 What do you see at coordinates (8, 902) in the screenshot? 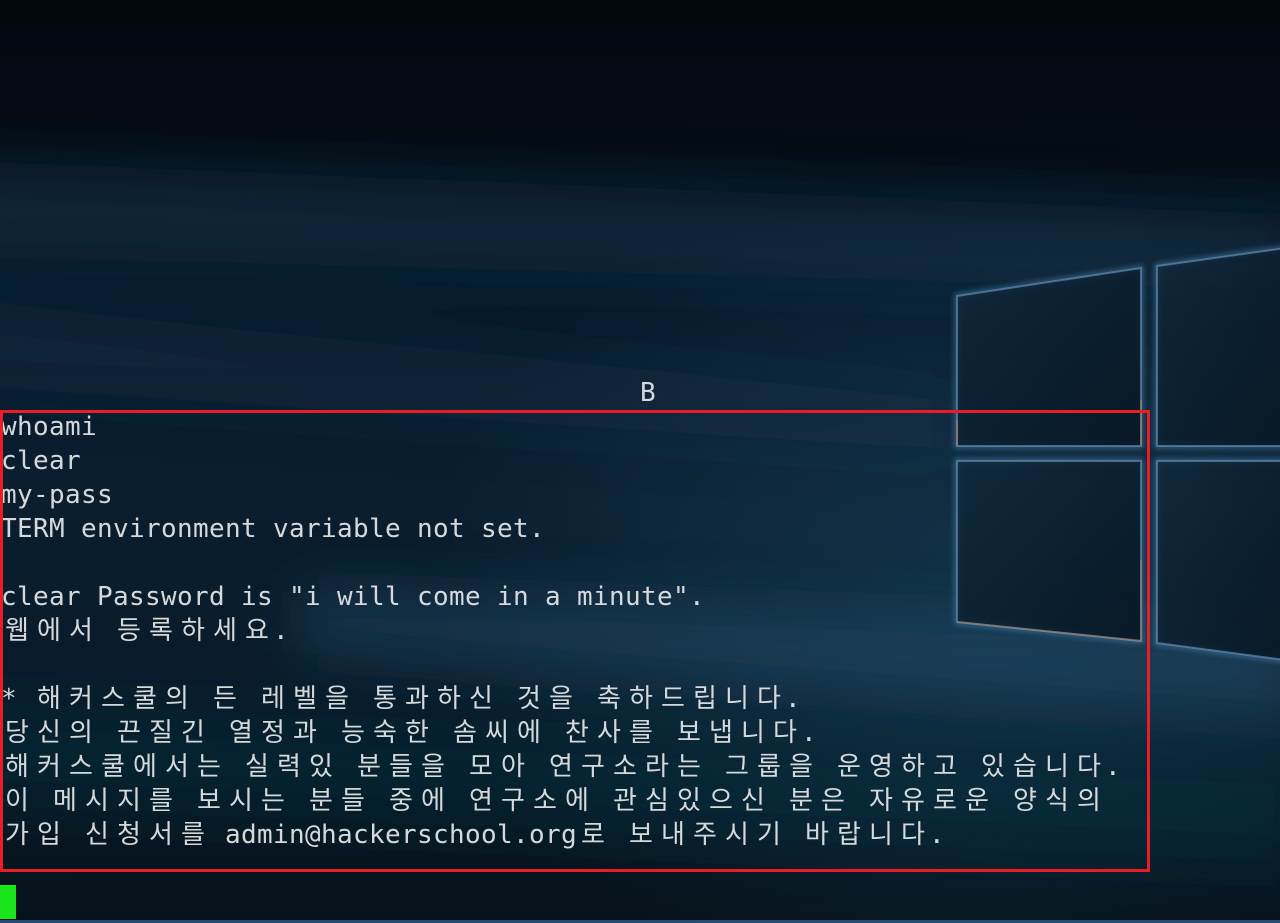
I see `terminal-cursor` at bounding box center [8, 902].